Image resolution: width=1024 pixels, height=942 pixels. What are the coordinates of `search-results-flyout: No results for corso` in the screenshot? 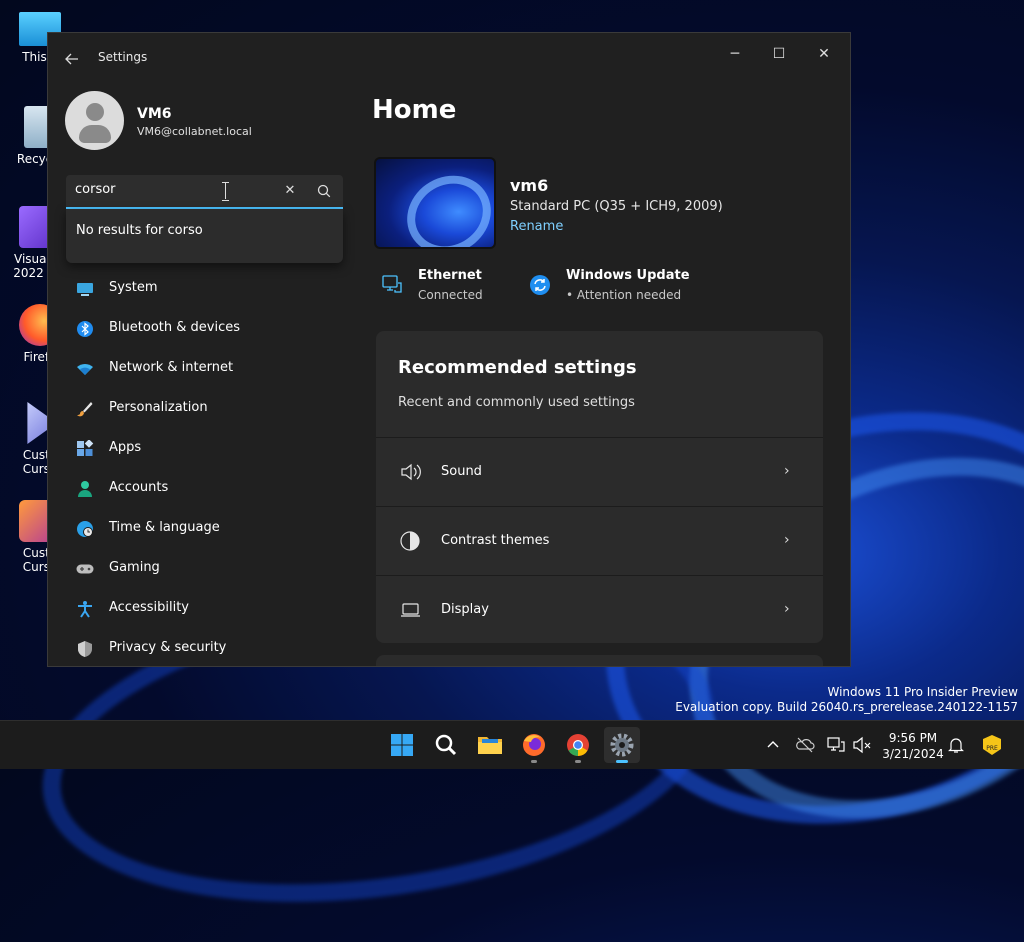 It's located at (204, 236).